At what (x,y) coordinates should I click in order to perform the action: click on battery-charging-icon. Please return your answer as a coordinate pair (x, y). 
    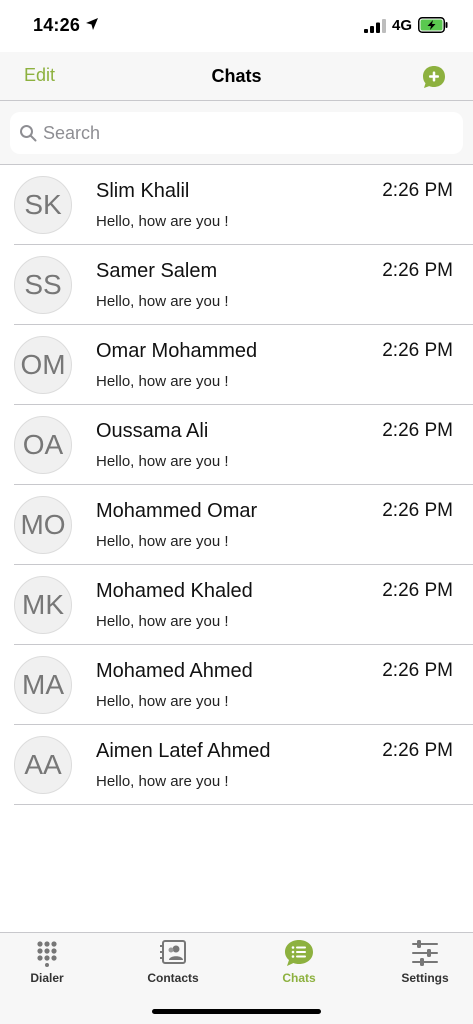
    Looking at the image, I should click on (433, 25).